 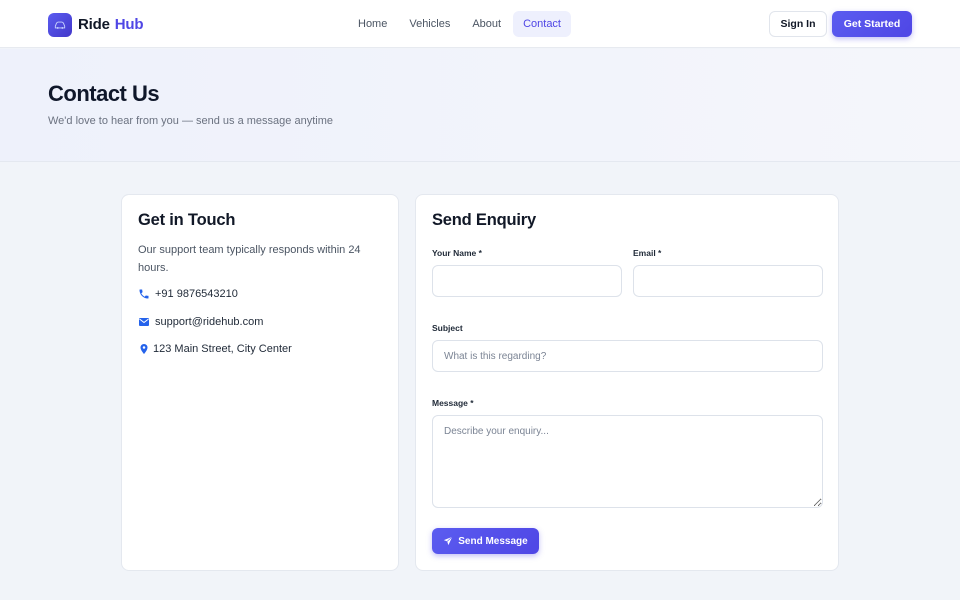 I want to click on nav-link-about: About, so click(x=486, y=24).